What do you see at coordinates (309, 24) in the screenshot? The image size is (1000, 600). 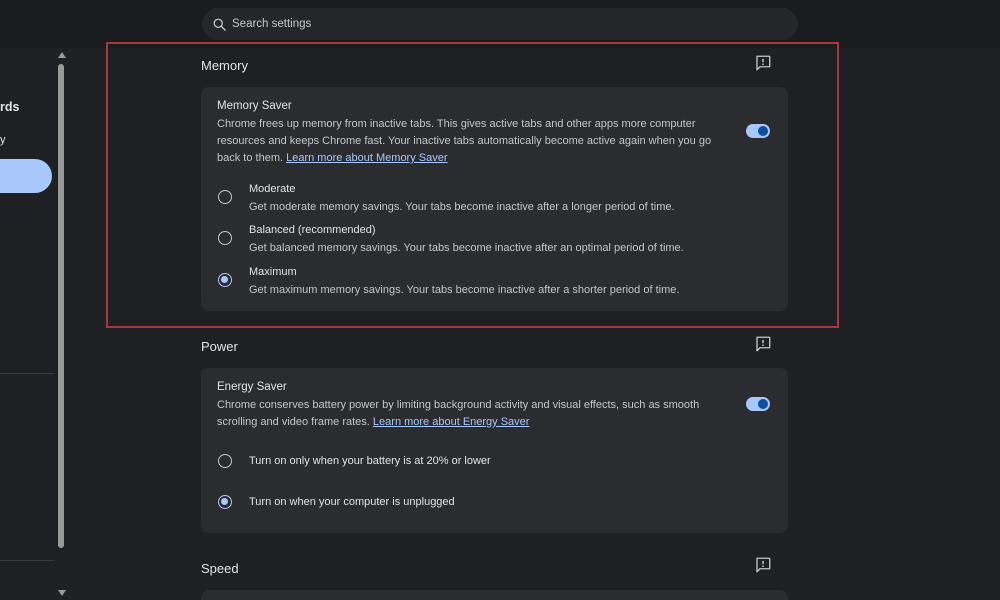 I see `search-input` at bounding box center [309, 24].